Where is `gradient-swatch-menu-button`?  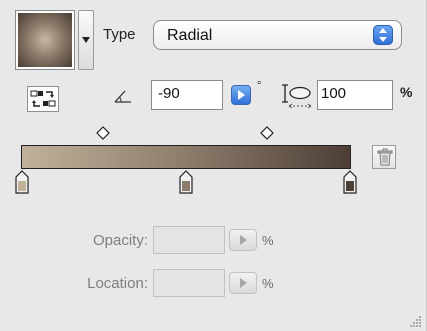 gradient-swatch-menu-button is located at coordinates (86, 40).